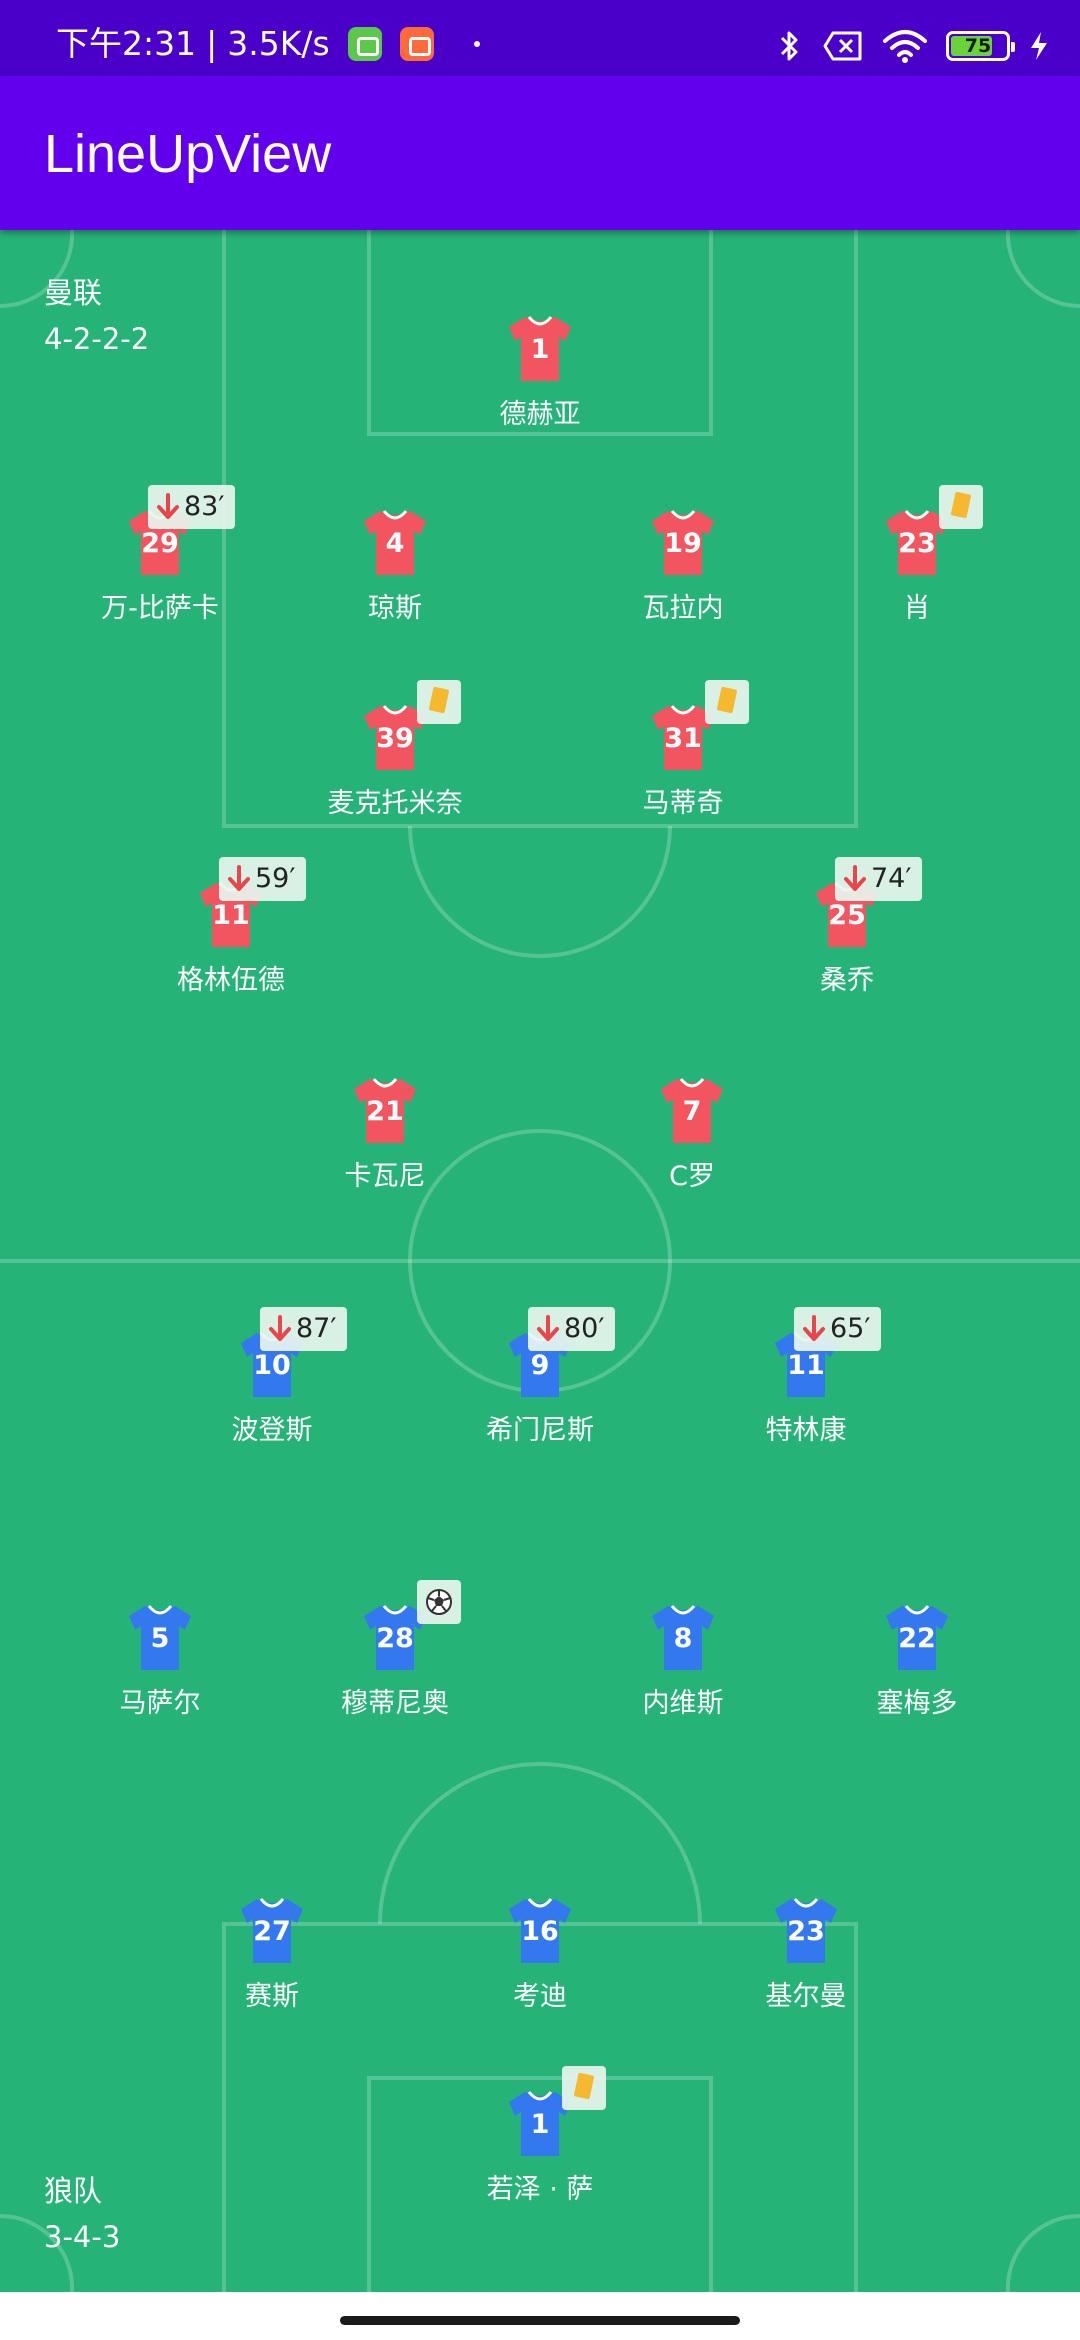 The height and width of the screenshot is (2340, 1080). Describe the element at coordinates (806, 1365) in the screenshot. I see `shirt-number: 11` at that location.